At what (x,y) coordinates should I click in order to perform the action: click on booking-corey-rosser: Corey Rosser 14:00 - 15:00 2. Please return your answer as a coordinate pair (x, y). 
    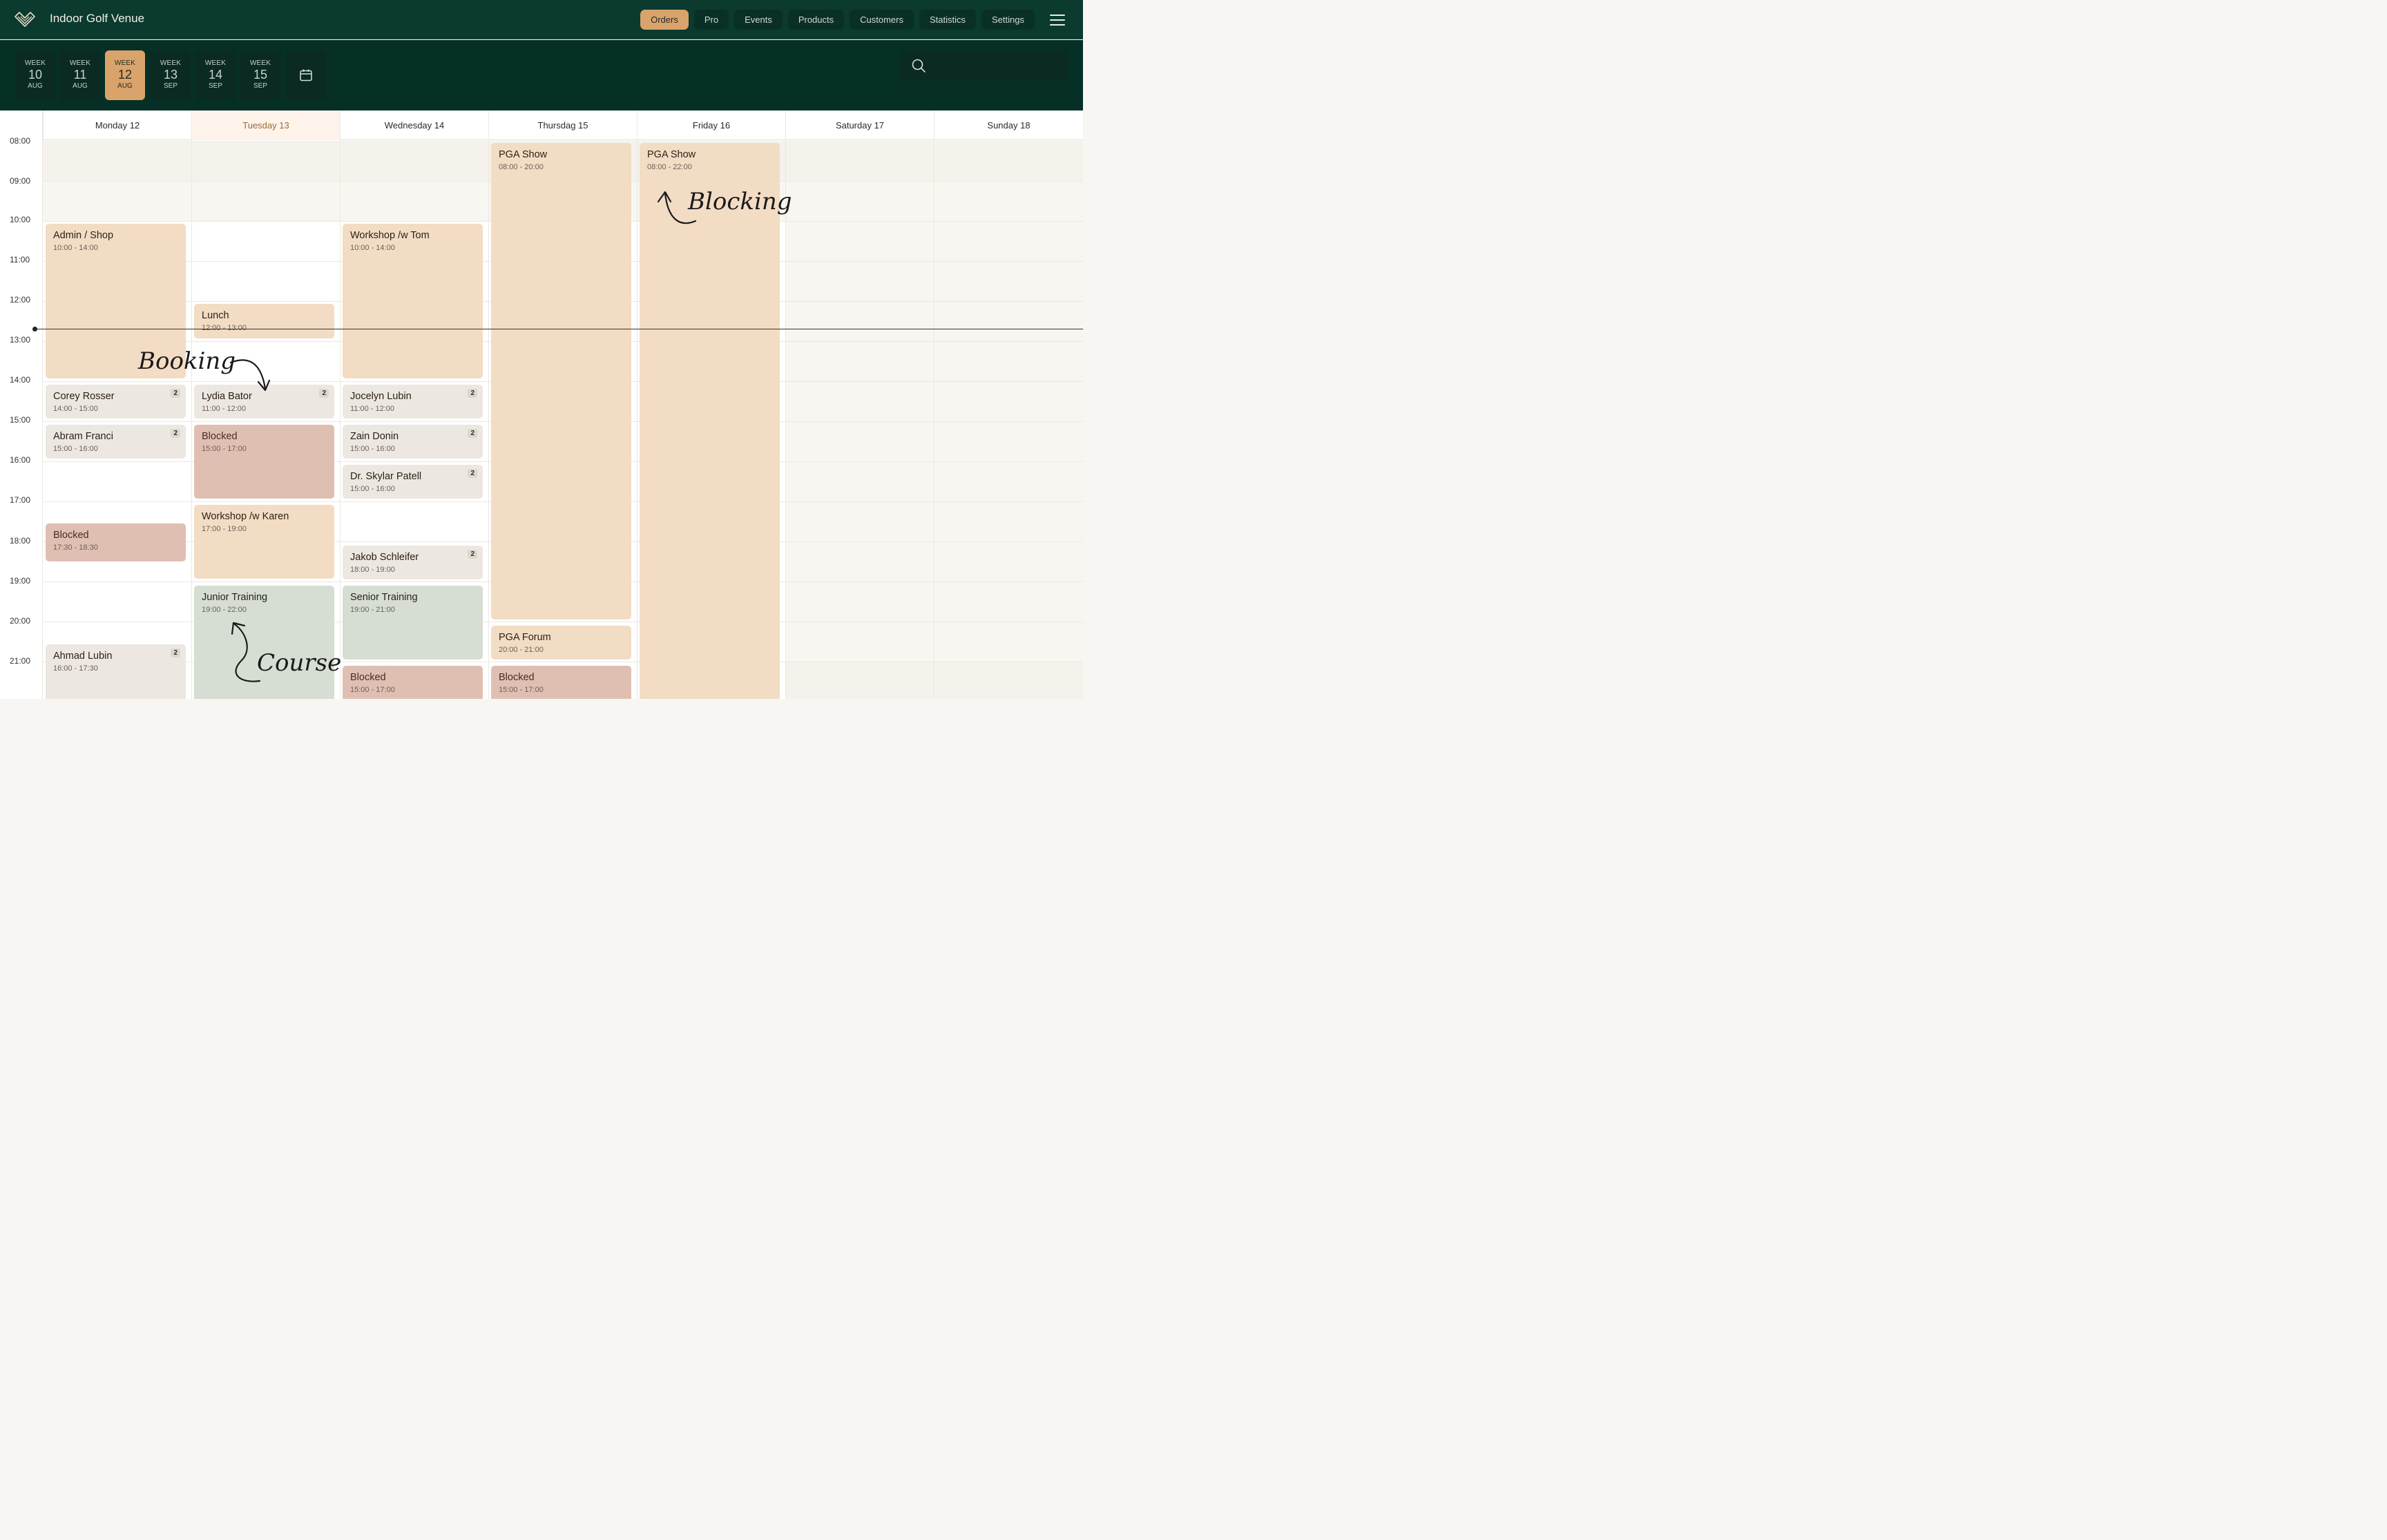
    Looking at the image, I should click on (116, 401).